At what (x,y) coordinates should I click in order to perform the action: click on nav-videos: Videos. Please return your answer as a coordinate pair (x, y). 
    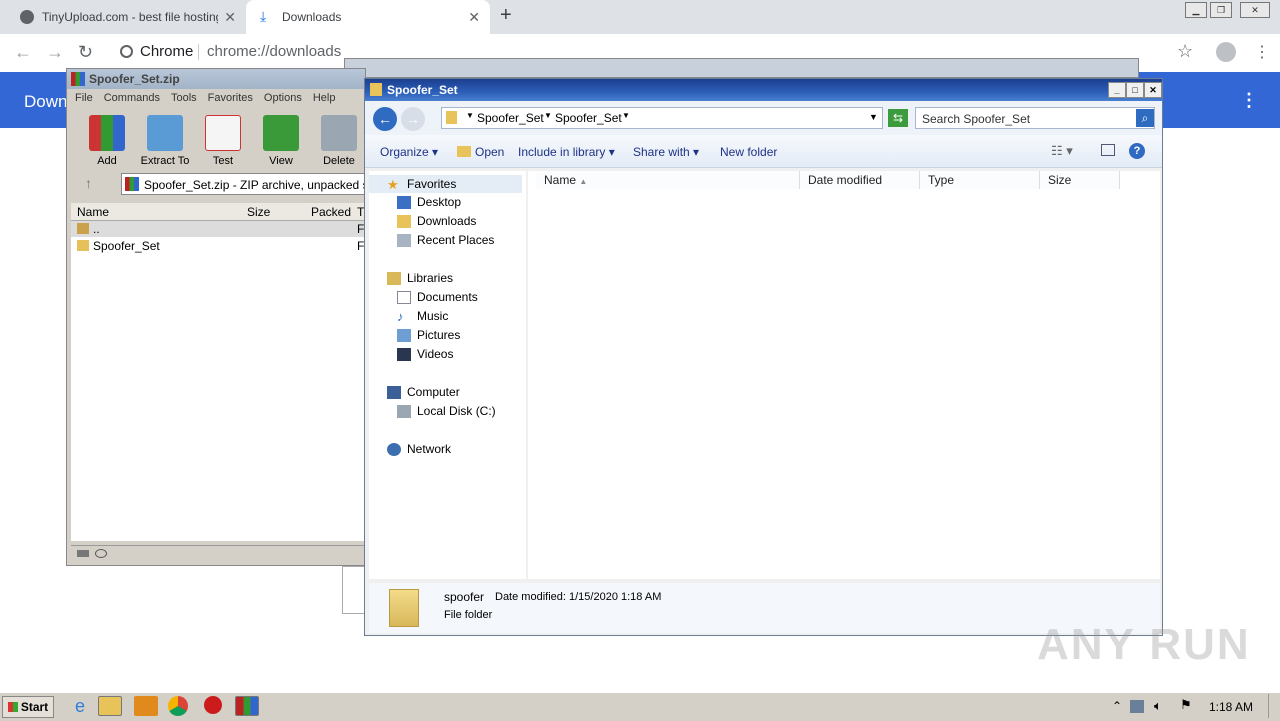
    Looking at the image, I should click on (425, 354).